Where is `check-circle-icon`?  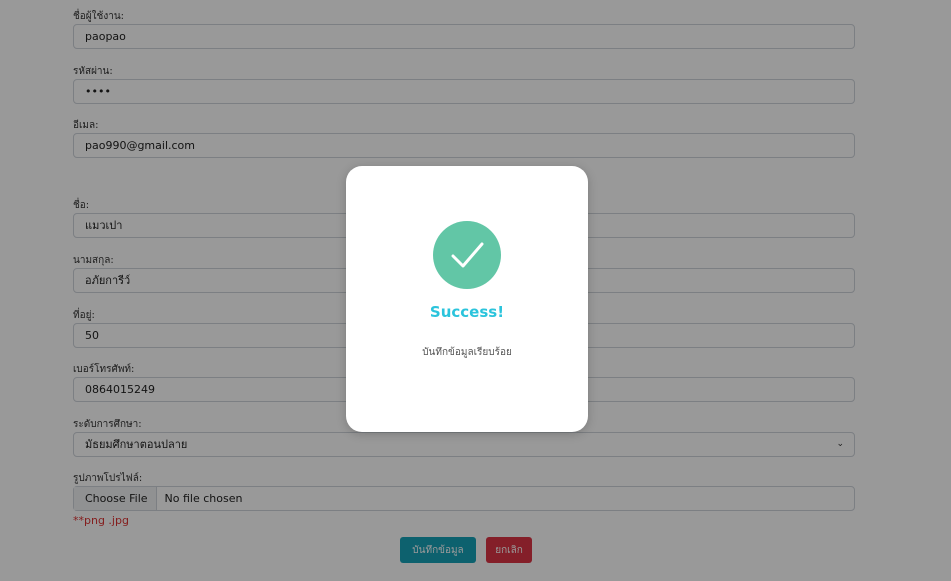 check-circle-icon is located at coordinates (467, 255).